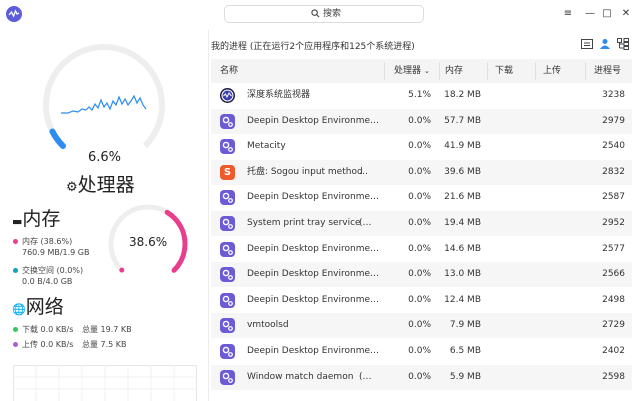 The width and height of the screenshot is (640, 401). Describe the element at coordinates (105, 157) in the screenshot. I see `cpu-percent: 6.6%` at that location.